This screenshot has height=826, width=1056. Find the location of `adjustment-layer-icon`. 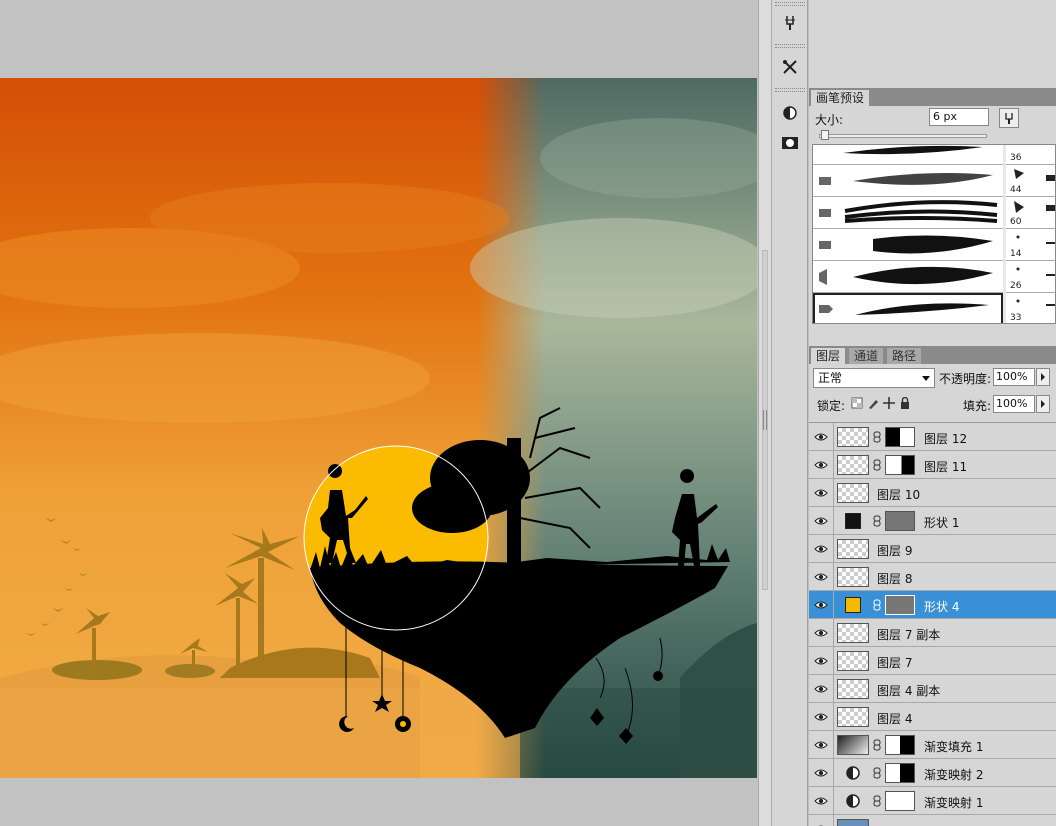

adjustment-layer-icon is located at coordinates (853, 801).